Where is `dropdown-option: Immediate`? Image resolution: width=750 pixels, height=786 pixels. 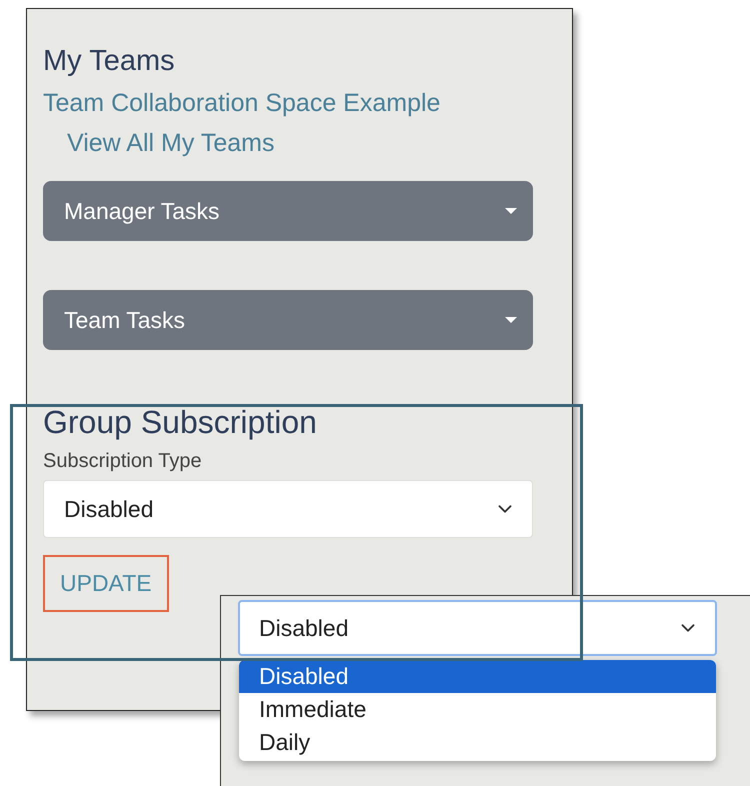
dropdown-option: Immediate is located at coordinates (477, 709).